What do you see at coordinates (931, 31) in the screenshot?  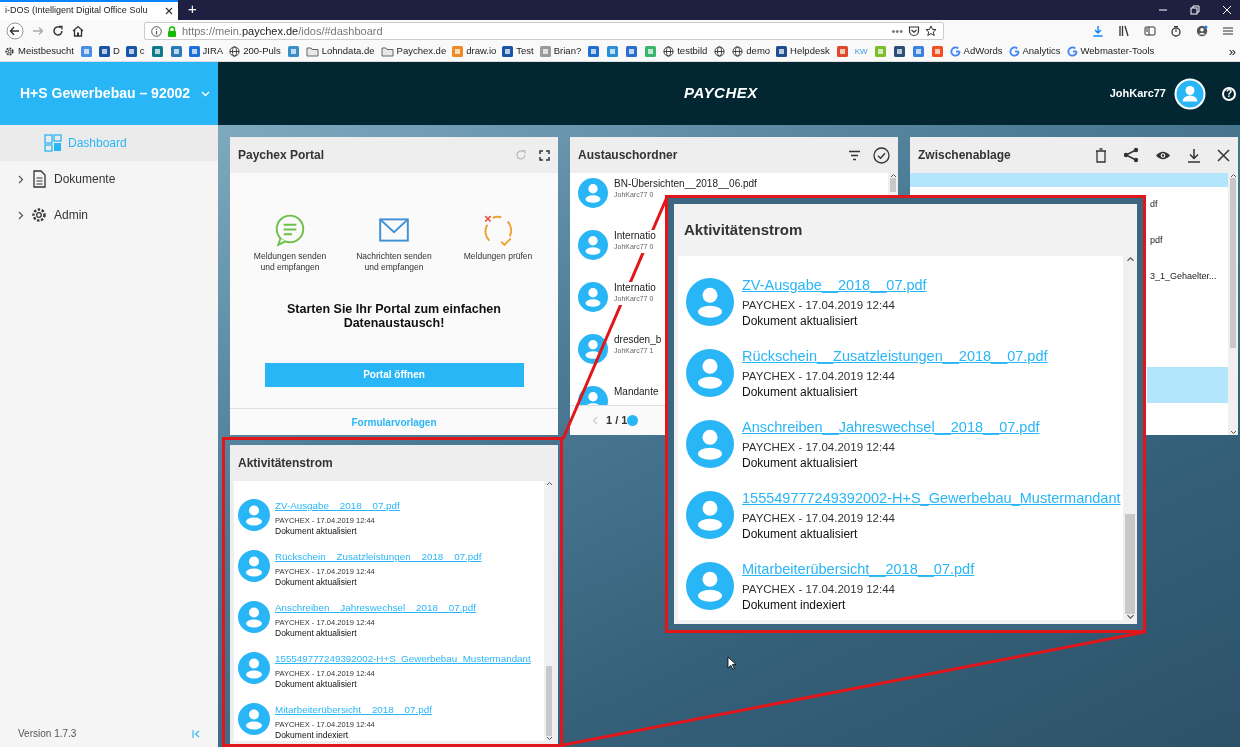 I see `star-icon` at bounding box center [931, 31].